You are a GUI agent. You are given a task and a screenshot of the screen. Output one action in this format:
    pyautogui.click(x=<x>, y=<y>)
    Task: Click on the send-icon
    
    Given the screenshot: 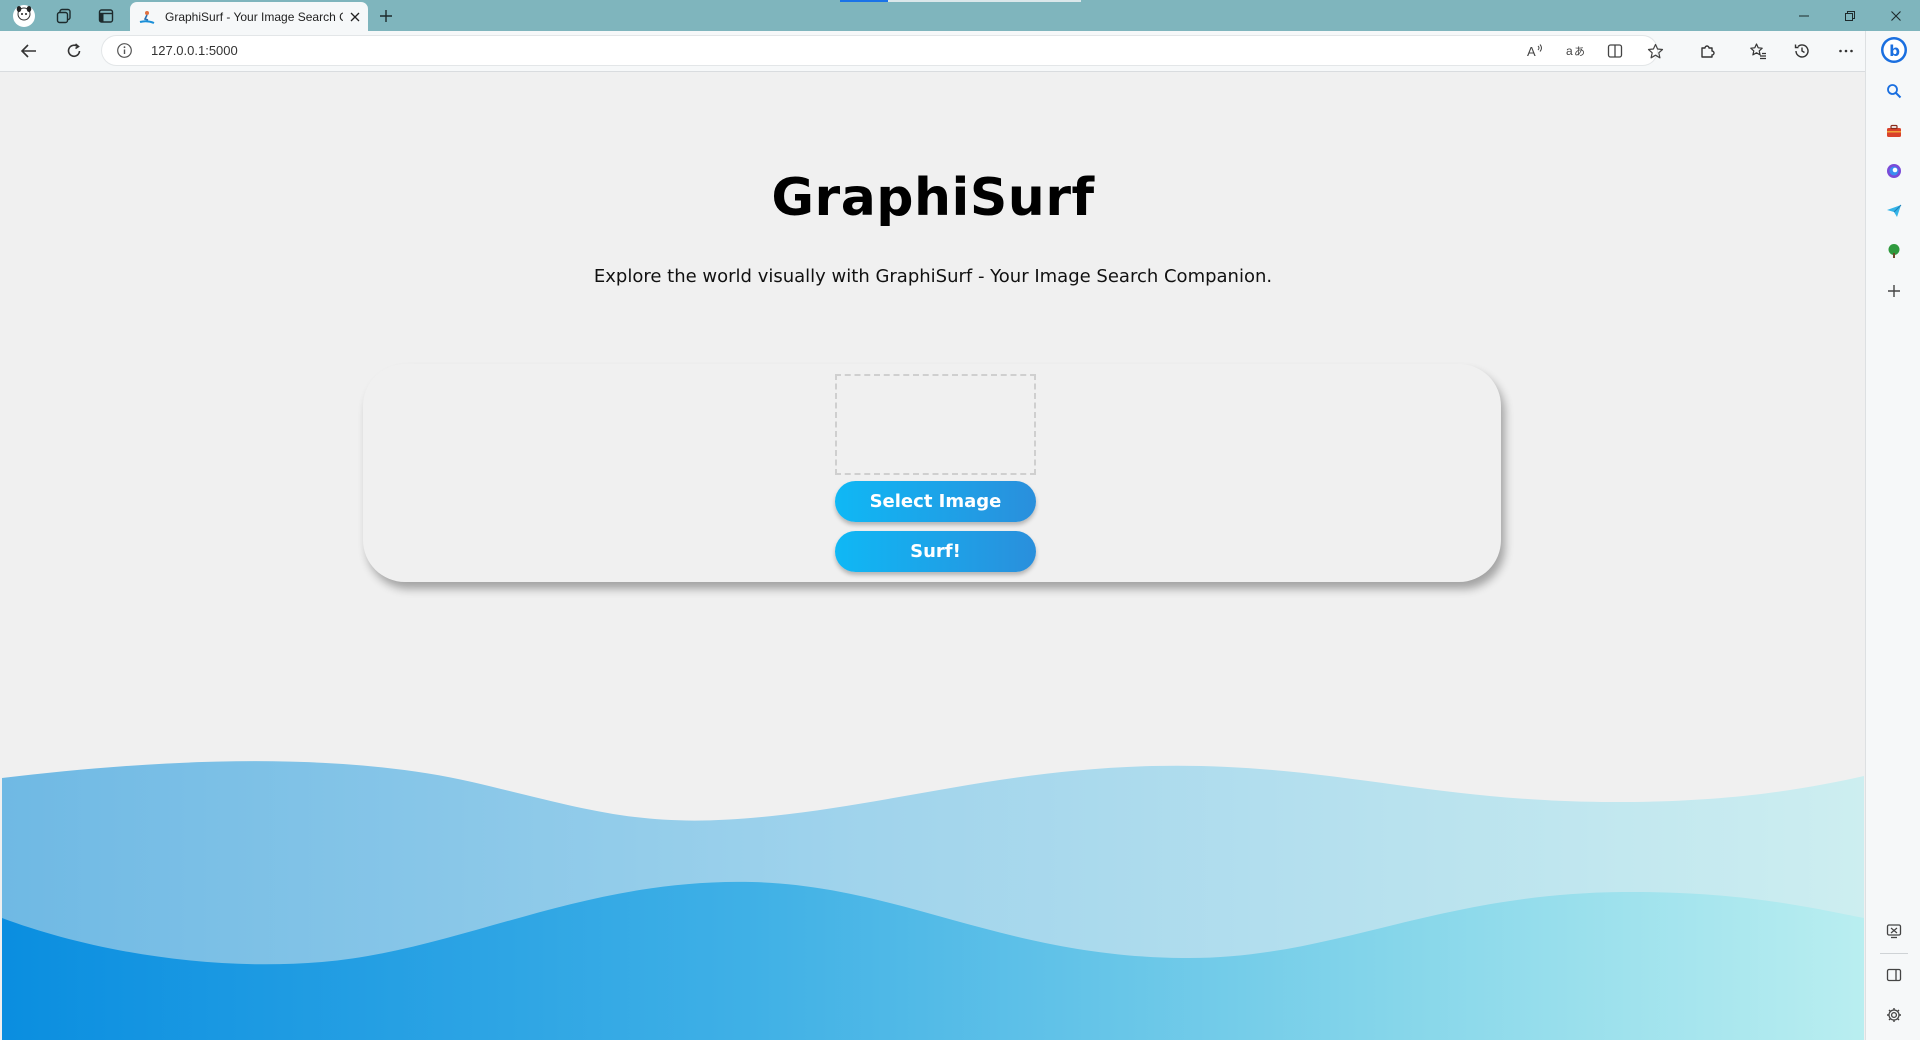 What is the action you would take?
    pyautogui.click(x=1894, y=211)
    